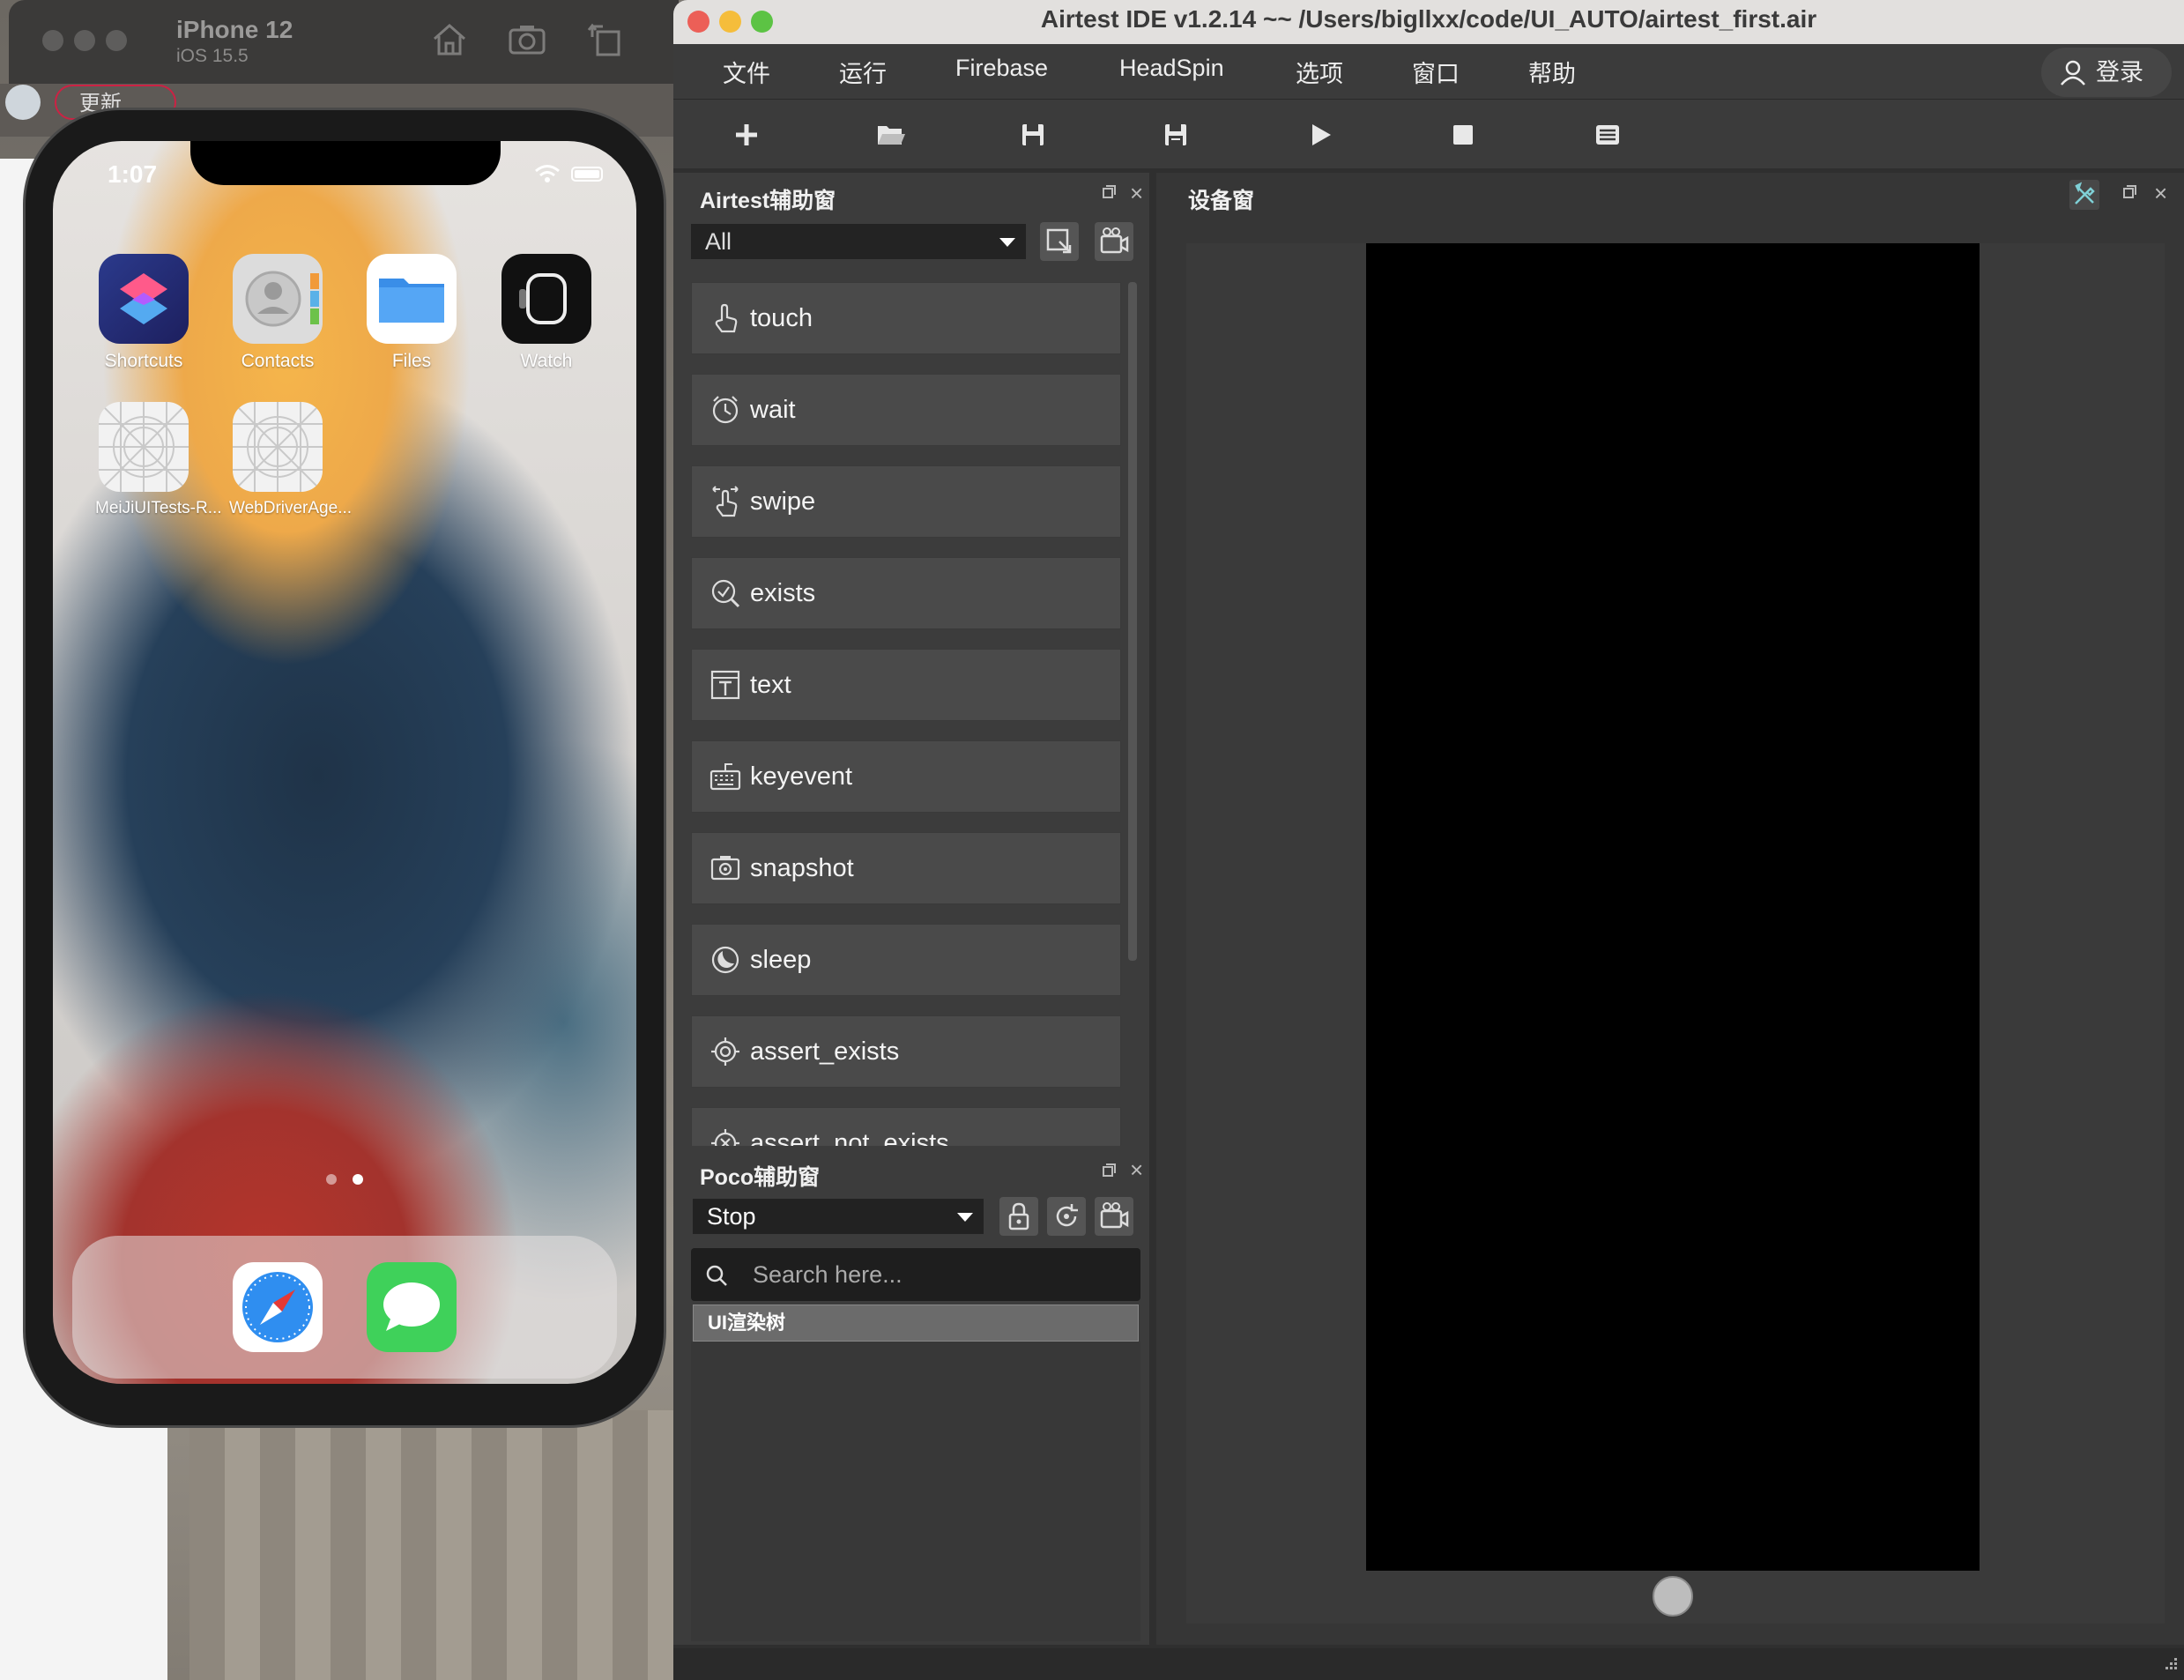 The width and height of the screenshot is (2184, 1680). Describe the element at coordinates (770, 685) in the screenshot. I see `api-label: text` at that location.